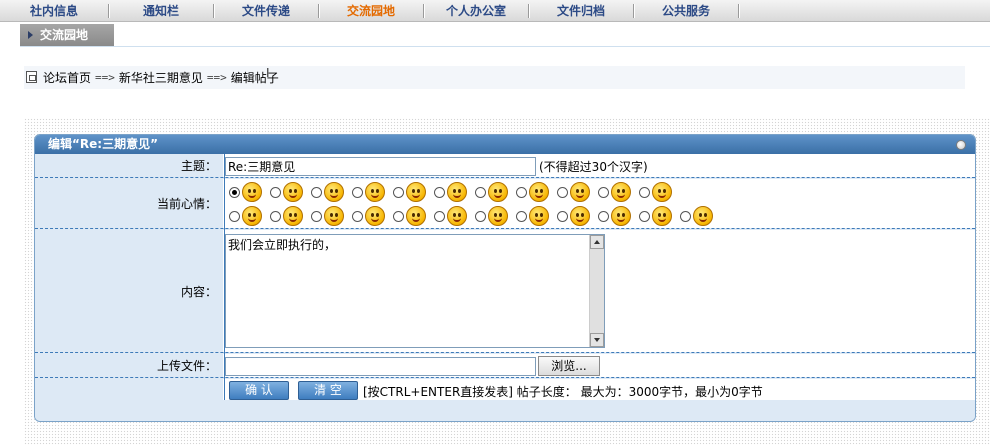 The image size is (990, 445). Describe the element at coordinates (498, 192) in the screenshot. I see `shy-icon` at that location.